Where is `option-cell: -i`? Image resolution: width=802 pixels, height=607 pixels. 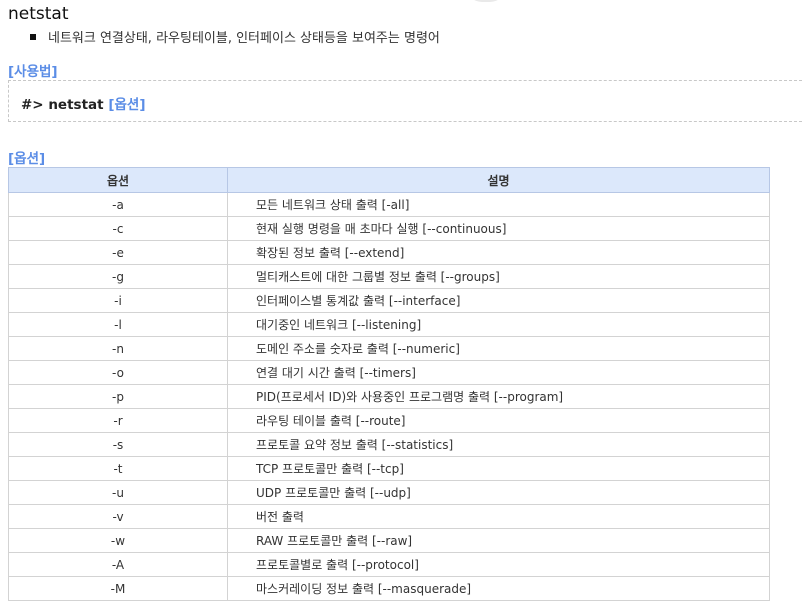
option-cell: -i is located at coordinates (118, 300).